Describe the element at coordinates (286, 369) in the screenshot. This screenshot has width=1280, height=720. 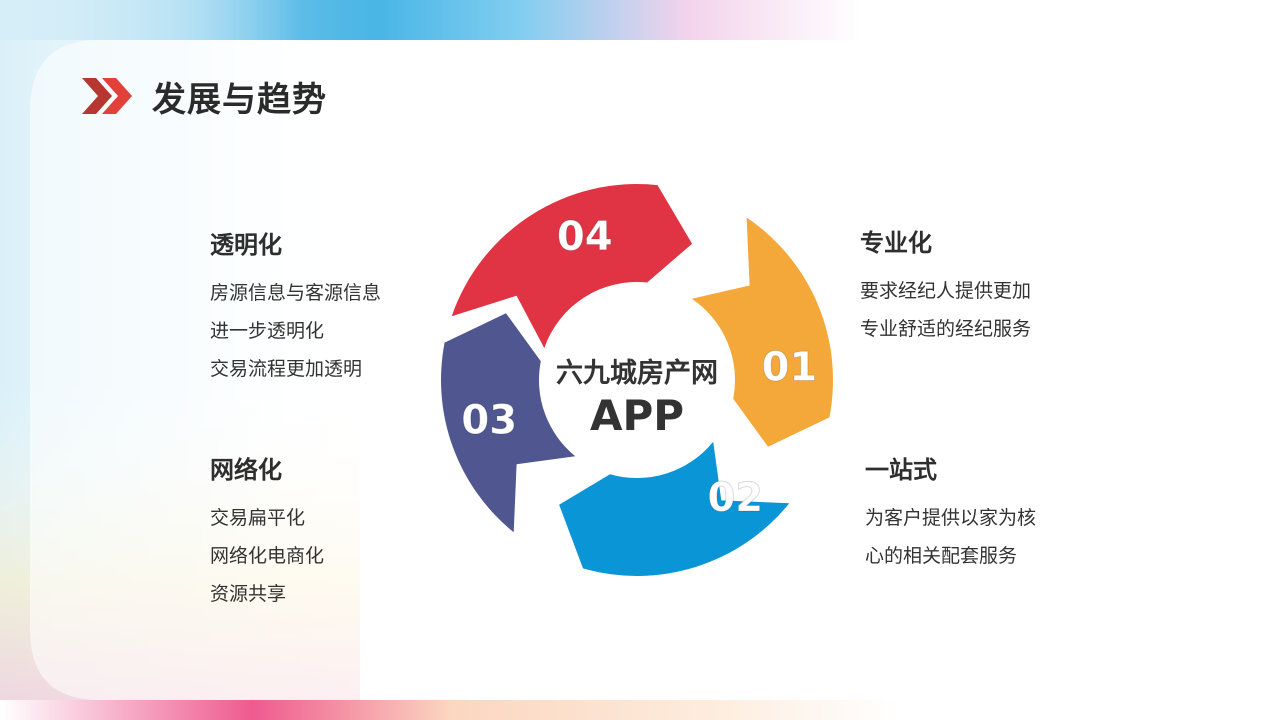
I see `item-transparent-line: 交易流程更加透明` at that location.